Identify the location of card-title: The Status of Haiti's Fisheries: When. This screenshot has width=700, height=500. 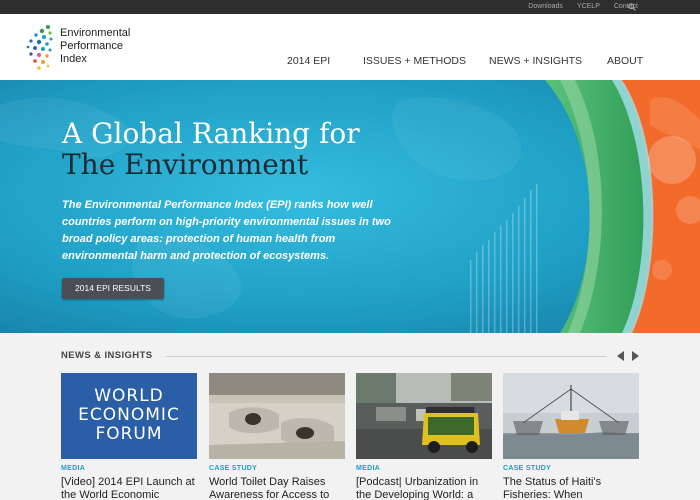
(573, 488).